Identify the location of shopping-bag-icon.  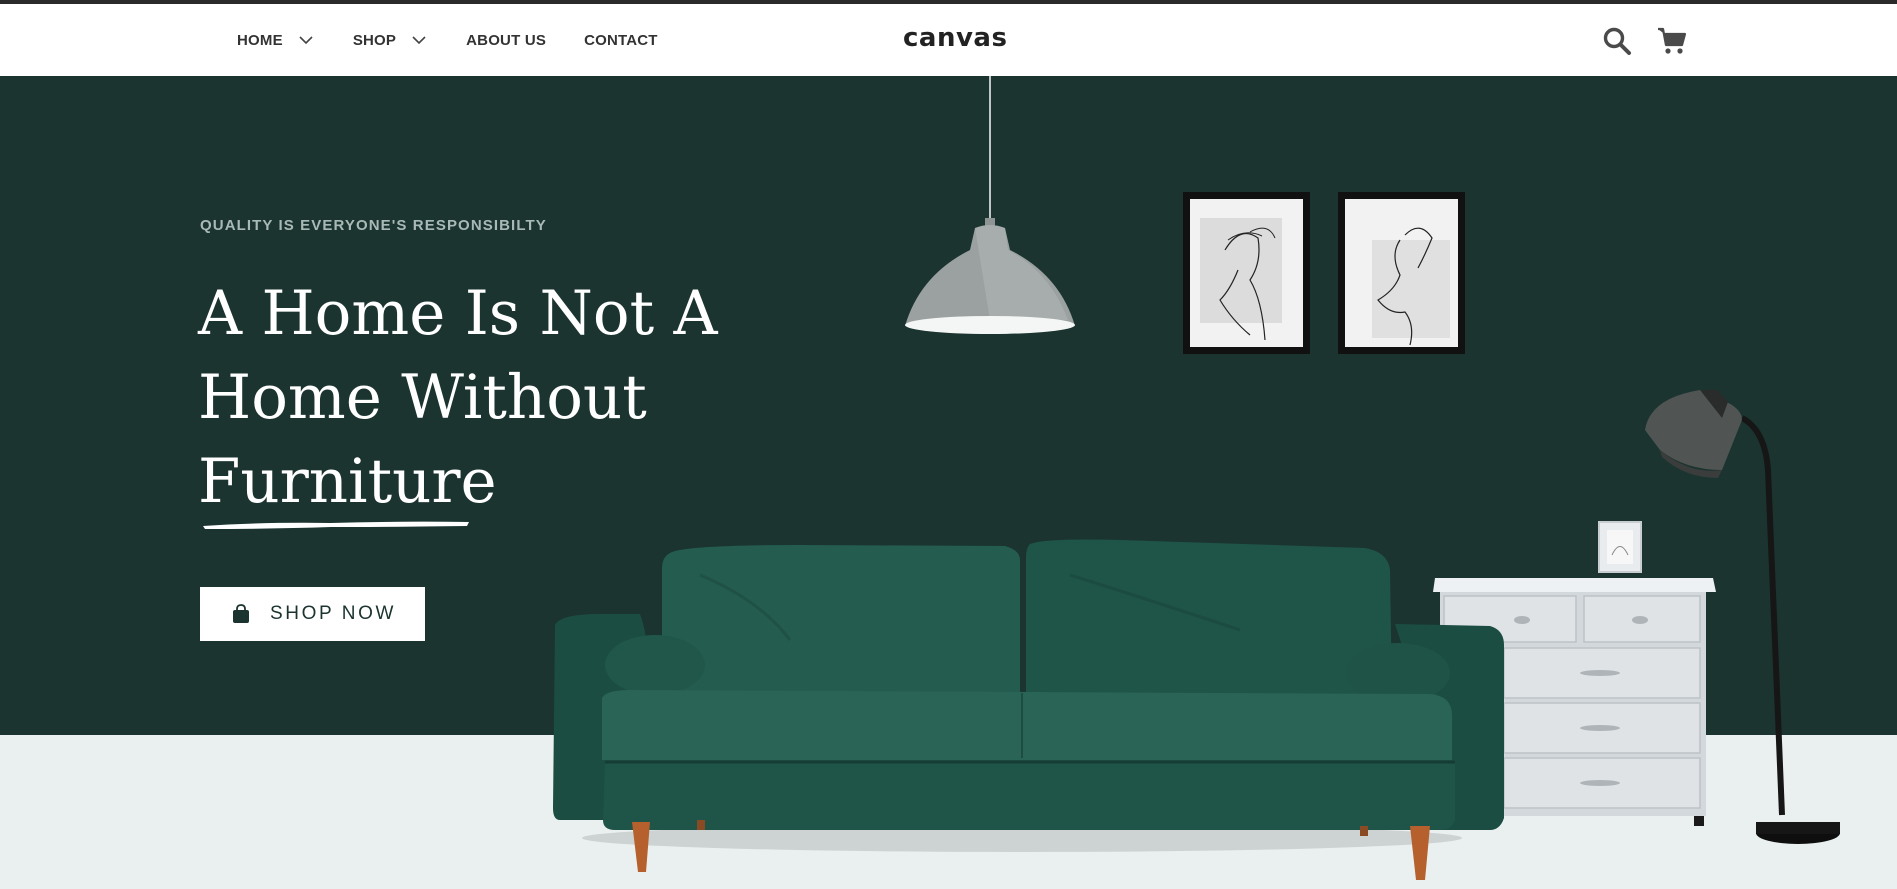
(241, 613).